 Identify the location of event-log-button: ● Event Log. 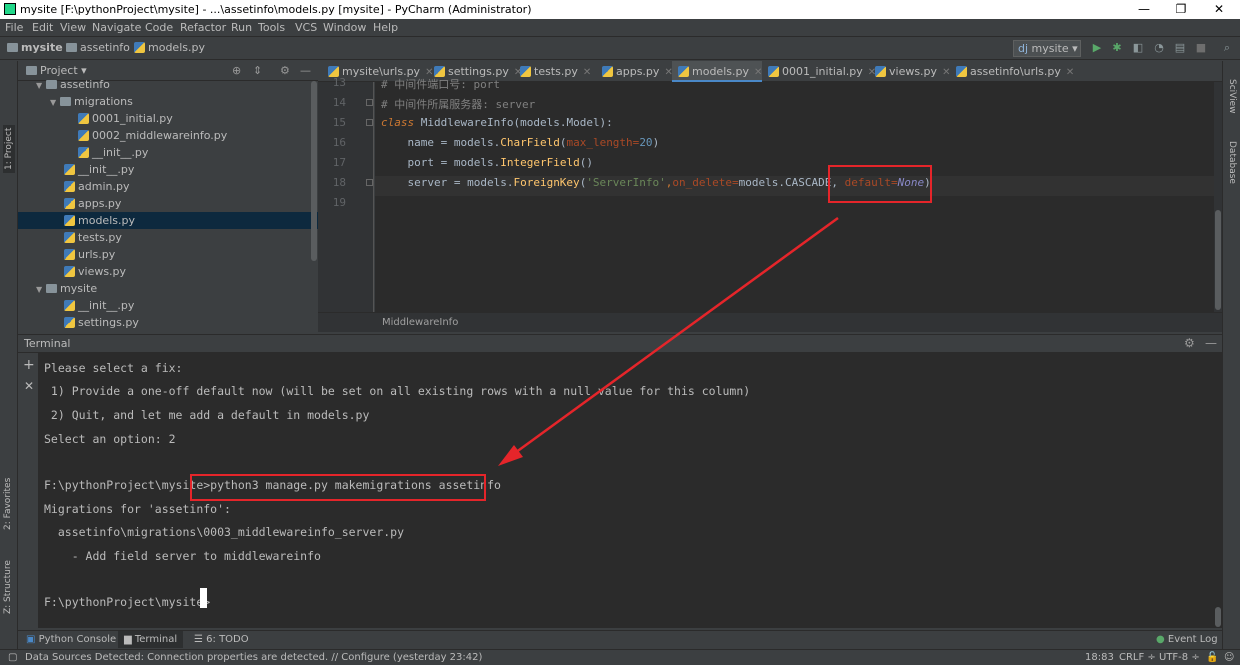
(1187, 639).